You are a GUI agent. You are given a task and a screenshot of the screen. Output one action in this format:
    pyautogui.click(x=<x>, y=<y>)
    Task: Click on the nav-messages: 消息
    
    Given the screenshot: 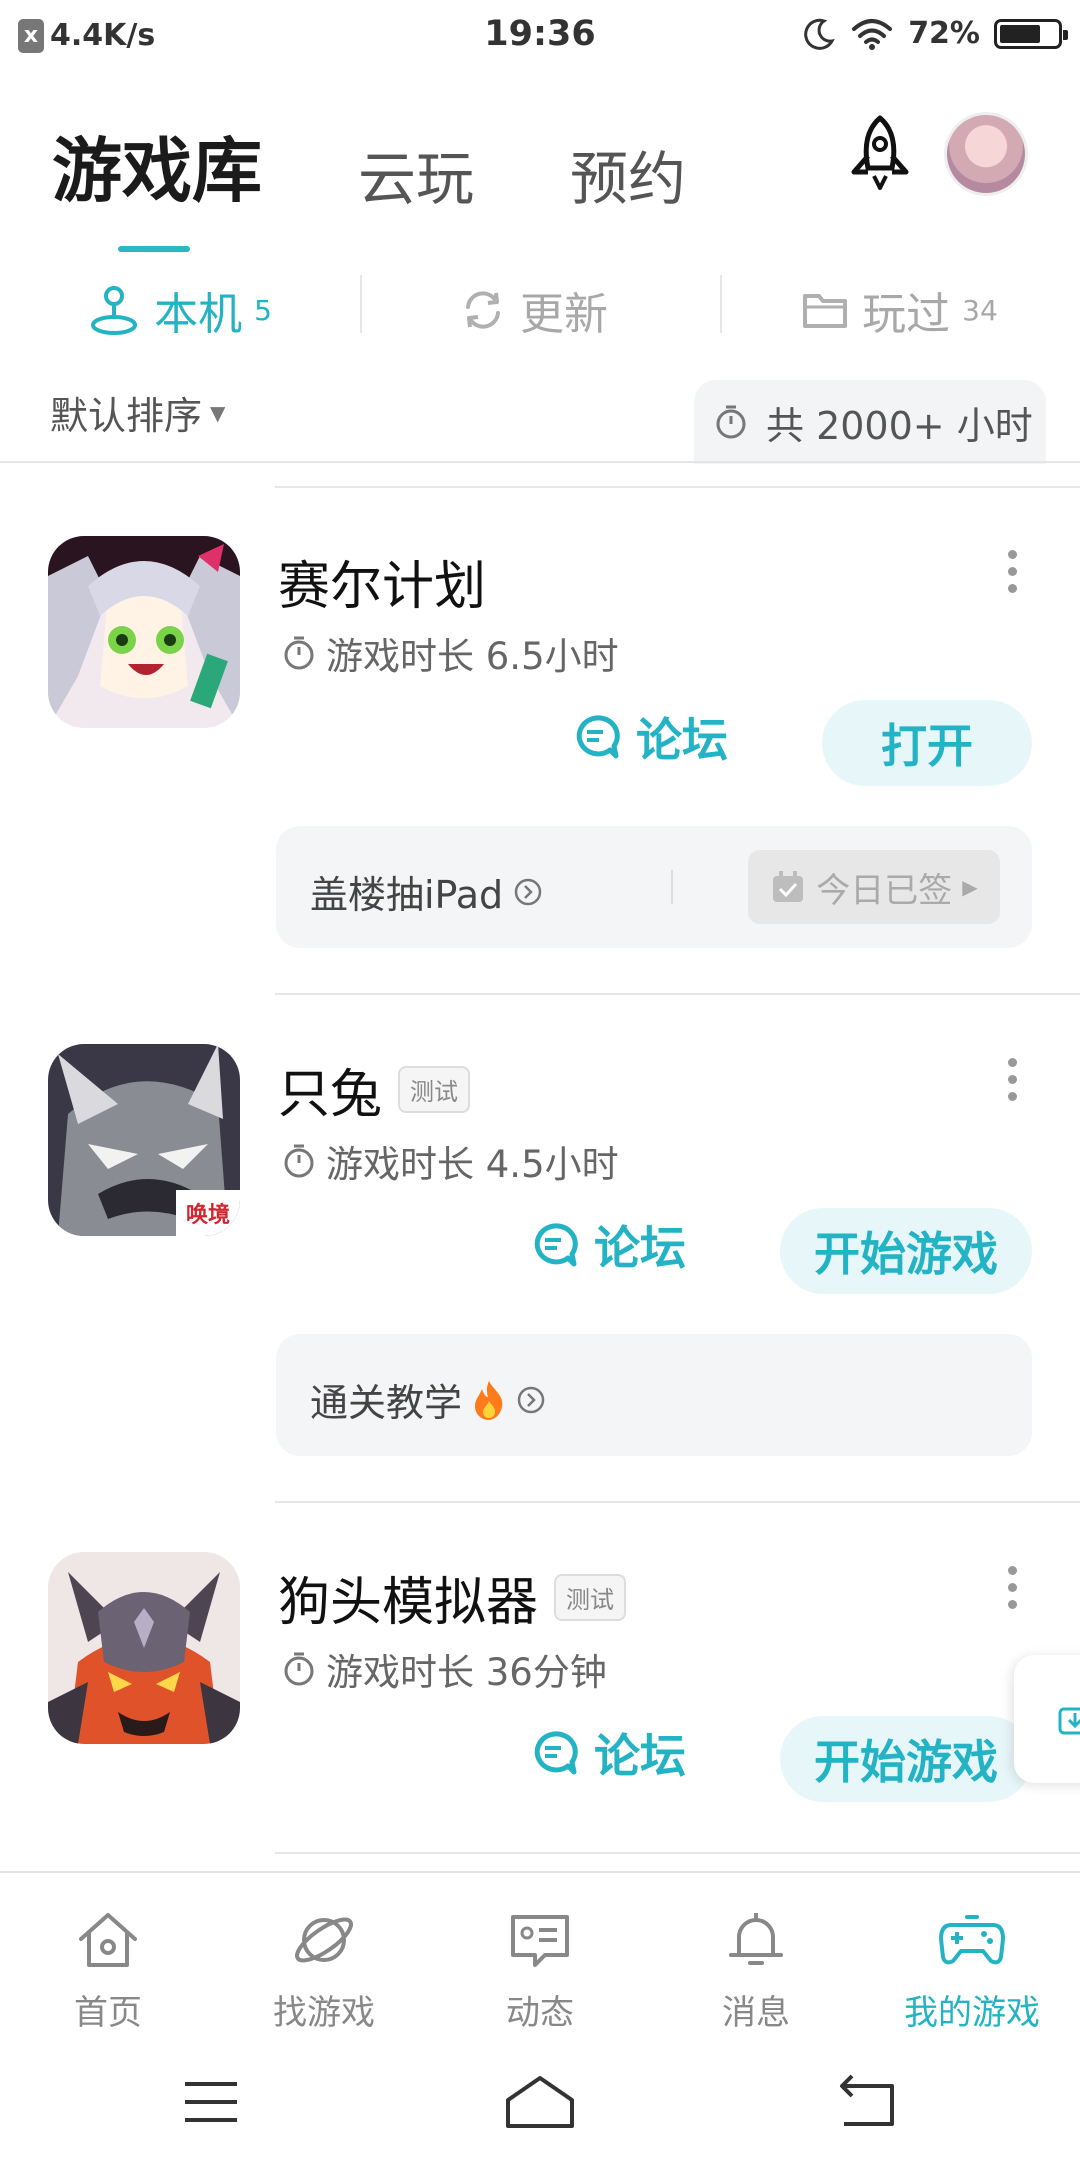 What is the action you would take?
    pyautogui.click(x=756, y=1960)
    